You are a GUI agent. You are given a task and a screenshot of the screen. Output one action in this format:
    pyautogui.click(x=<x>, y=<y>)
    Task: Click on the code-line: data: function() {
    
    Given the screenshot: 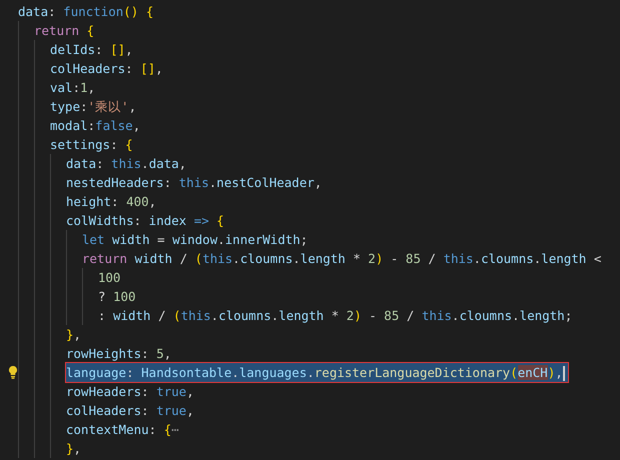 What is the action you would take?
    pyautogui.click(x=86, y=12)
    